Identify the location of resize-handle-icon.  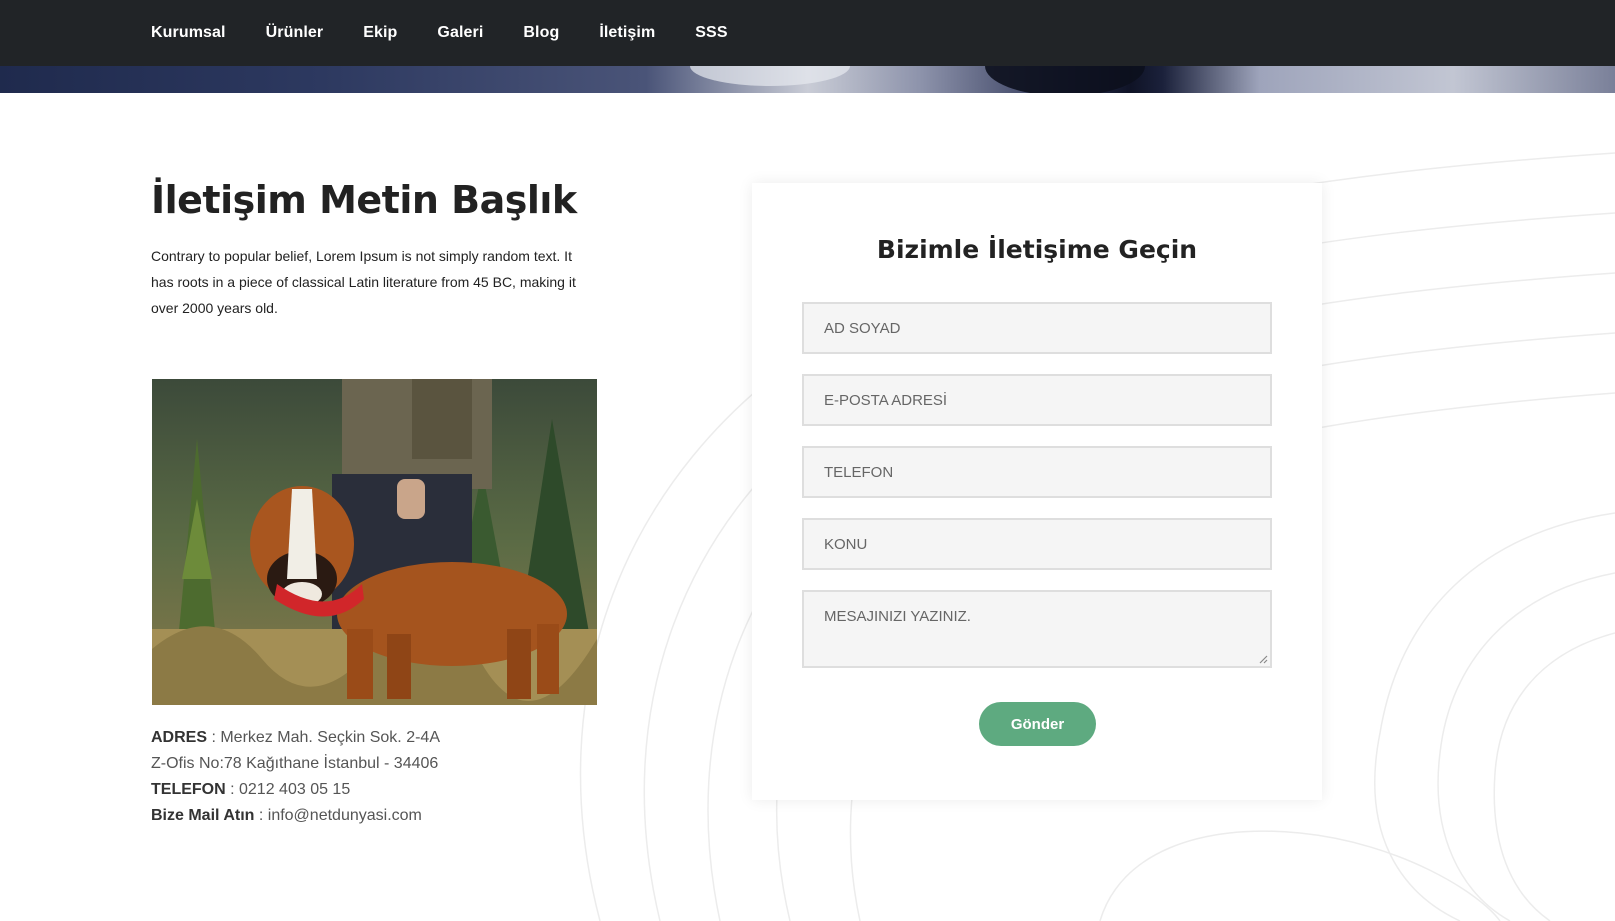
(1263, 659).